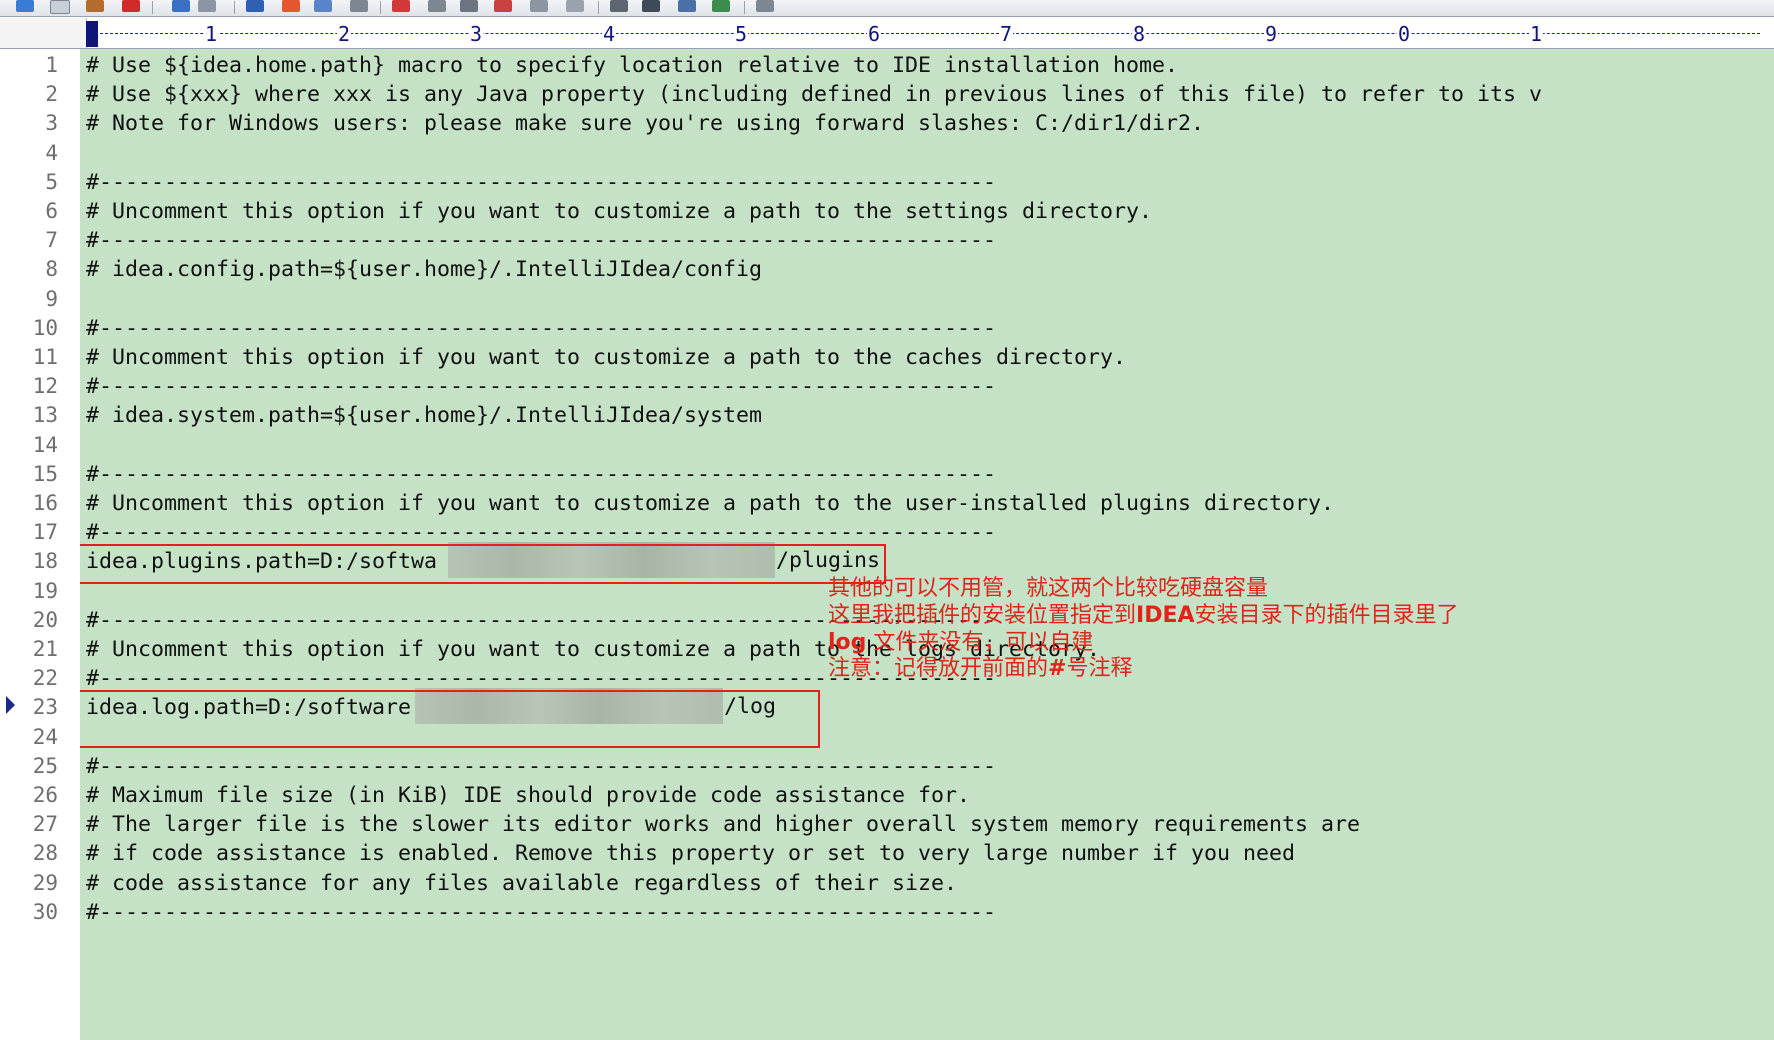 The image size is (1774, 1040). Describe the element at coordinates (45, 415) in the screenshot. I see `line-number: 13` at that location.